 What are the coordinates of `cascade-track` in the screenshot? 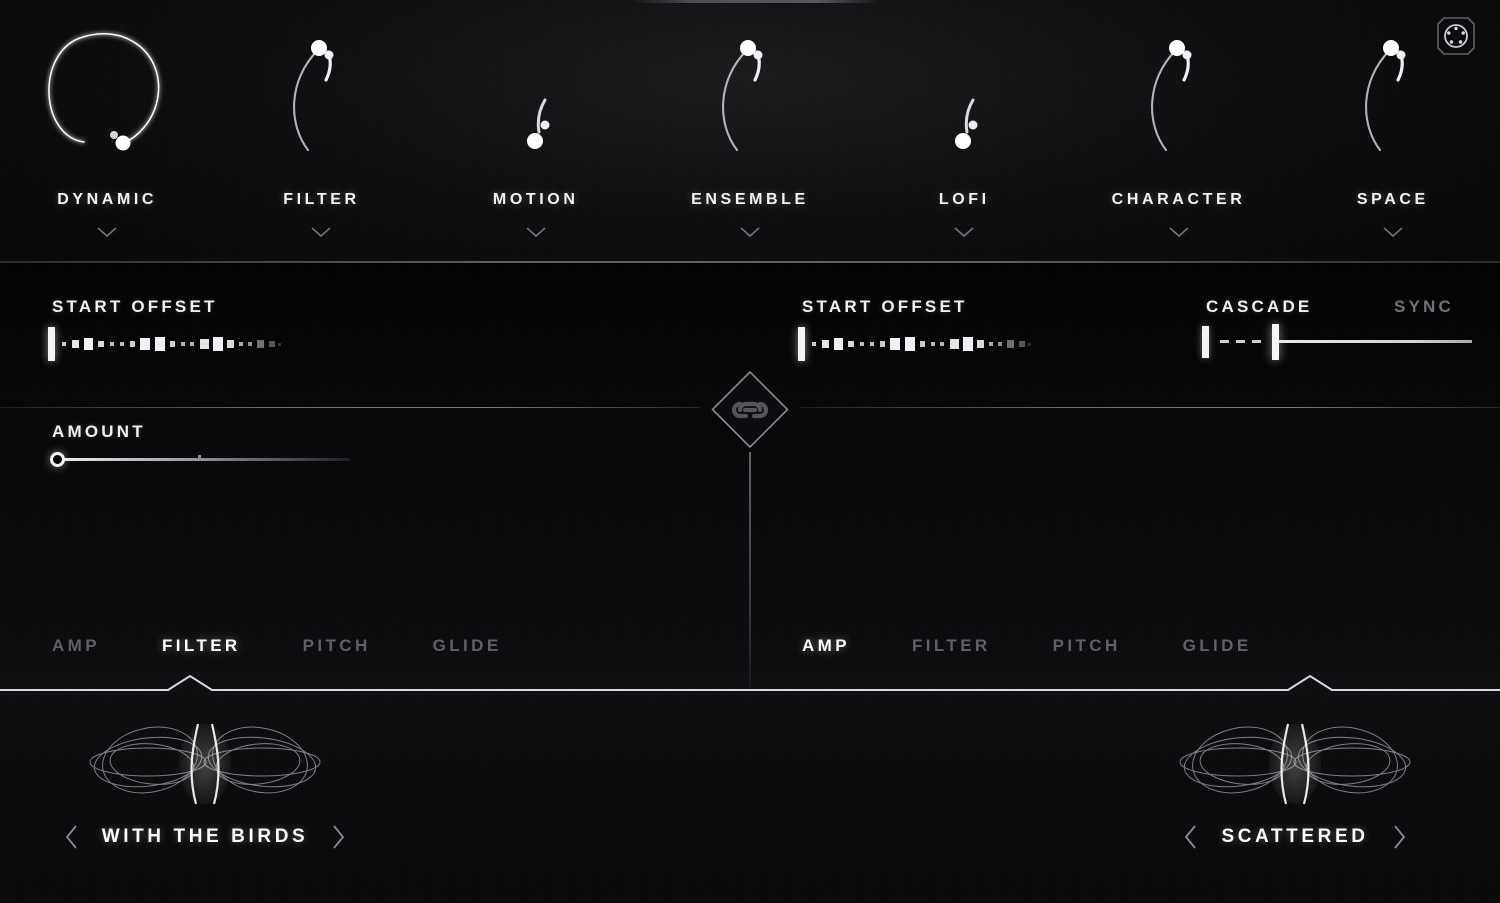 It's located at (1375, 341).